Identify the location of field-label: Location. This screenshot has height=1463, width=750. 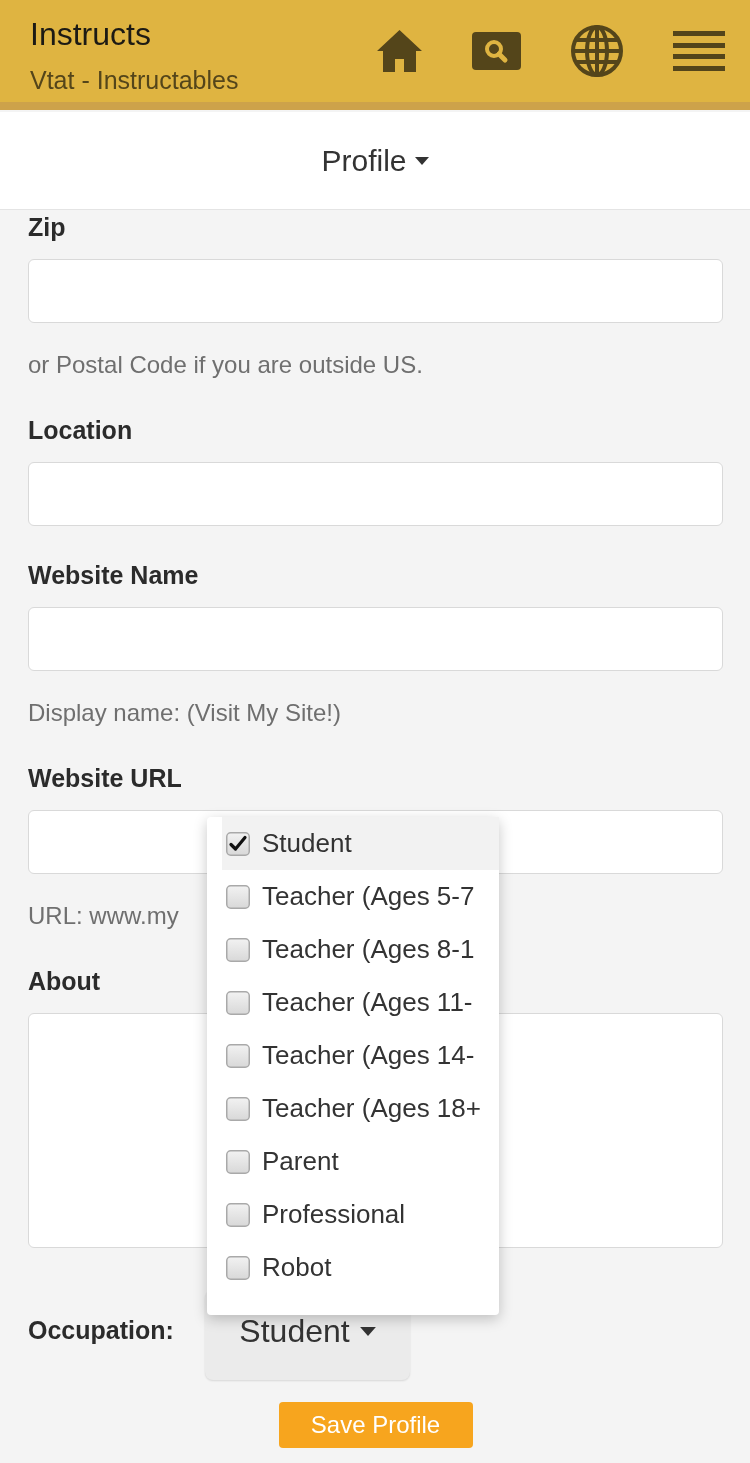
(80, 430).